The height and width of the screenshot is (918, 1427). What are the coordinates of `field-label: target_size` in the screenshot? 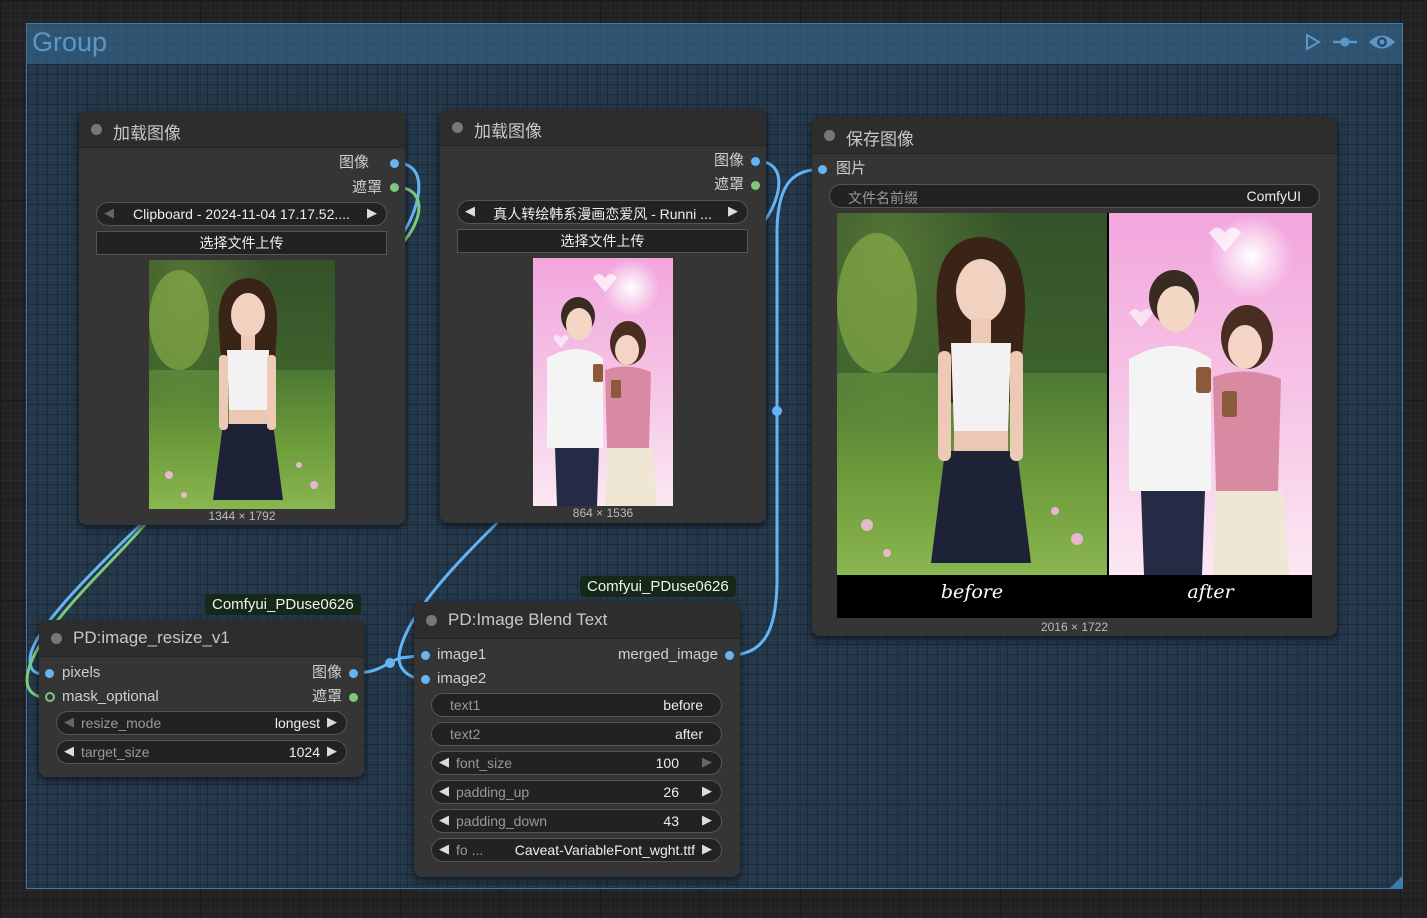 It's located at (115, 752).